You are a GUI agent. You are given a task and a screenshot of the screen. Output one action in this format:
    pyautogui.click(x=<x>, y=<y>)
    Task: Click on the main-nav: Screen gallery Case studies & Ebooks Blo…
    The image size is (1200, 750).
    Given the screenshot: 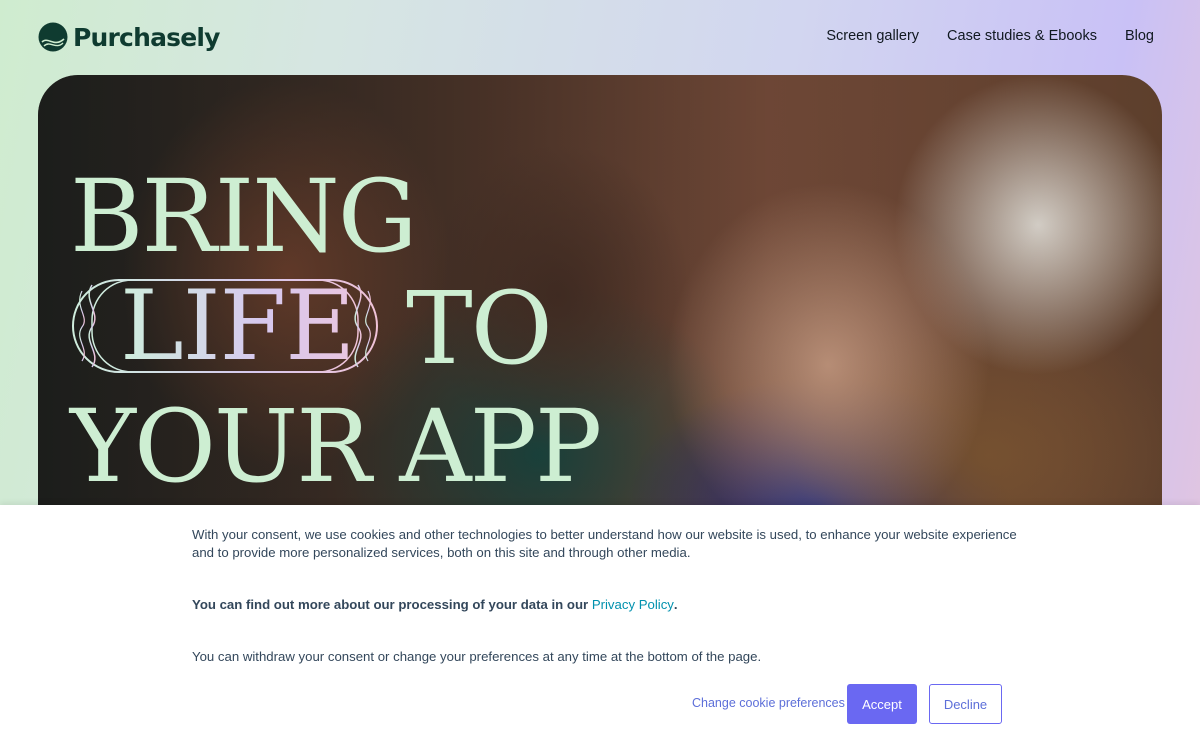 What is the action you would take?
    pyautogui.click(x=990, y=36)
    